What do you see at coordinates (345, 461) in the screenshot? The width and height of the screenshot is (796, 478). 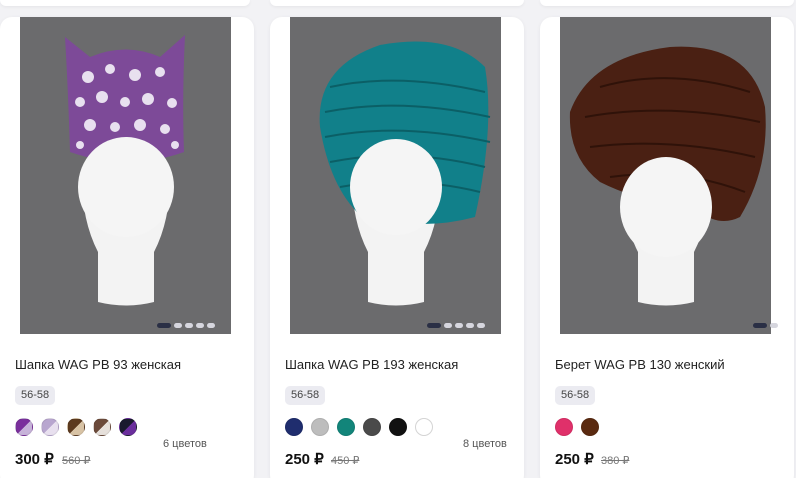 I see `old-price: 450 ₽` at bounding box center [345, 461].